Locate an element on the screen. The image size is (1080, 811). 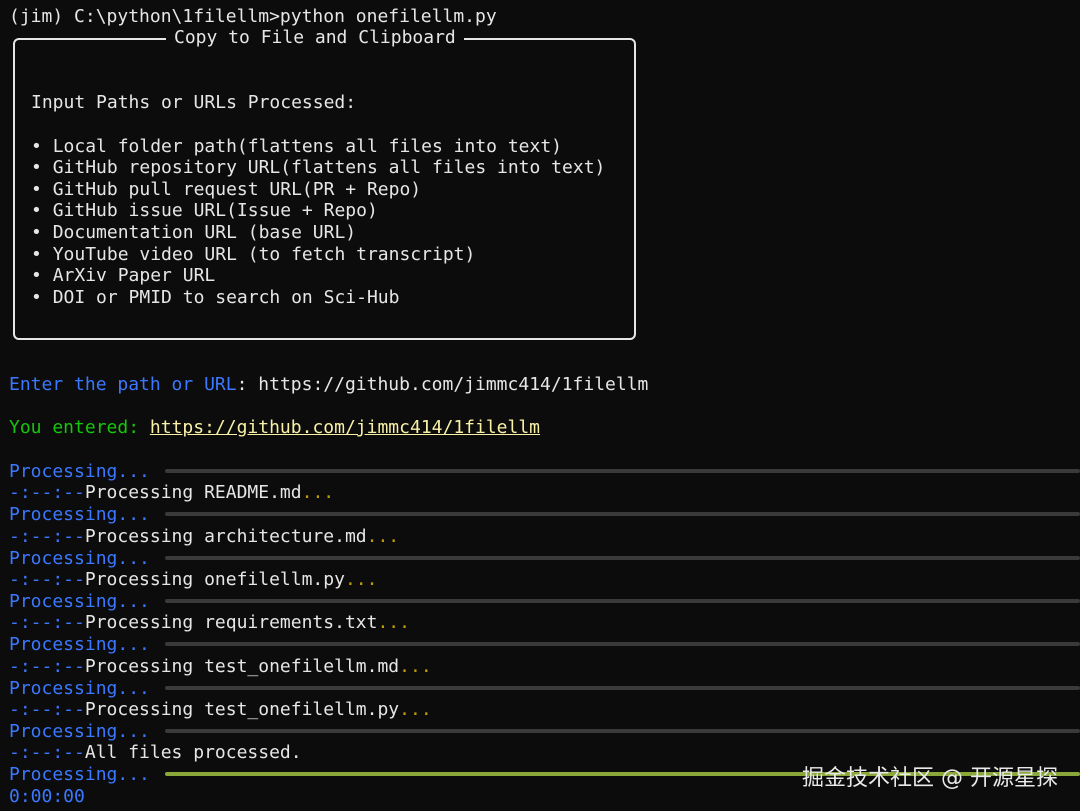
url-input-value: https://github.com/jimmc414/1filellm is located at coordinates (453, 384).